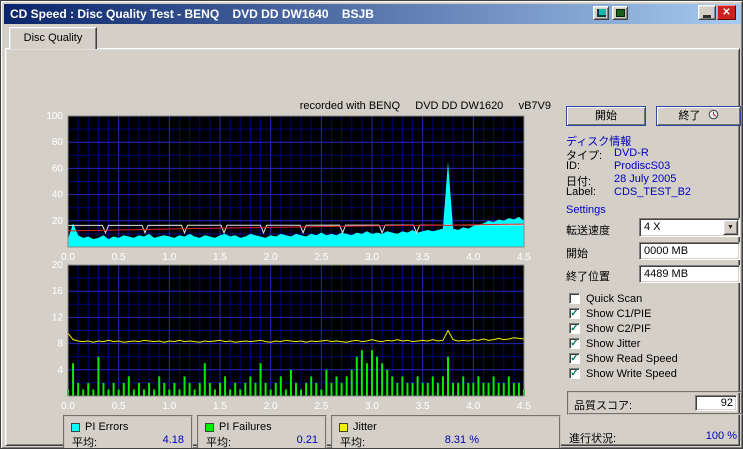 This screenshot has width=743, height=449. Describe the element at coordinates (652, 227) in the screenshot. I see `transfer-rate-value: 4 X` at that location.